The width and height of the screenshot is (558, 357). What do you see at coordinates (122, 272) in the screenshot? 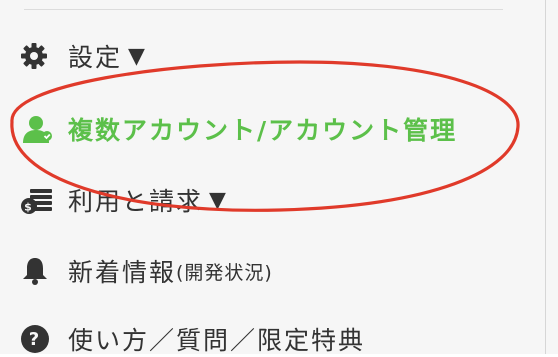
I see `menu-item-news-label: 新着情報` at bounding box center [122, 272].